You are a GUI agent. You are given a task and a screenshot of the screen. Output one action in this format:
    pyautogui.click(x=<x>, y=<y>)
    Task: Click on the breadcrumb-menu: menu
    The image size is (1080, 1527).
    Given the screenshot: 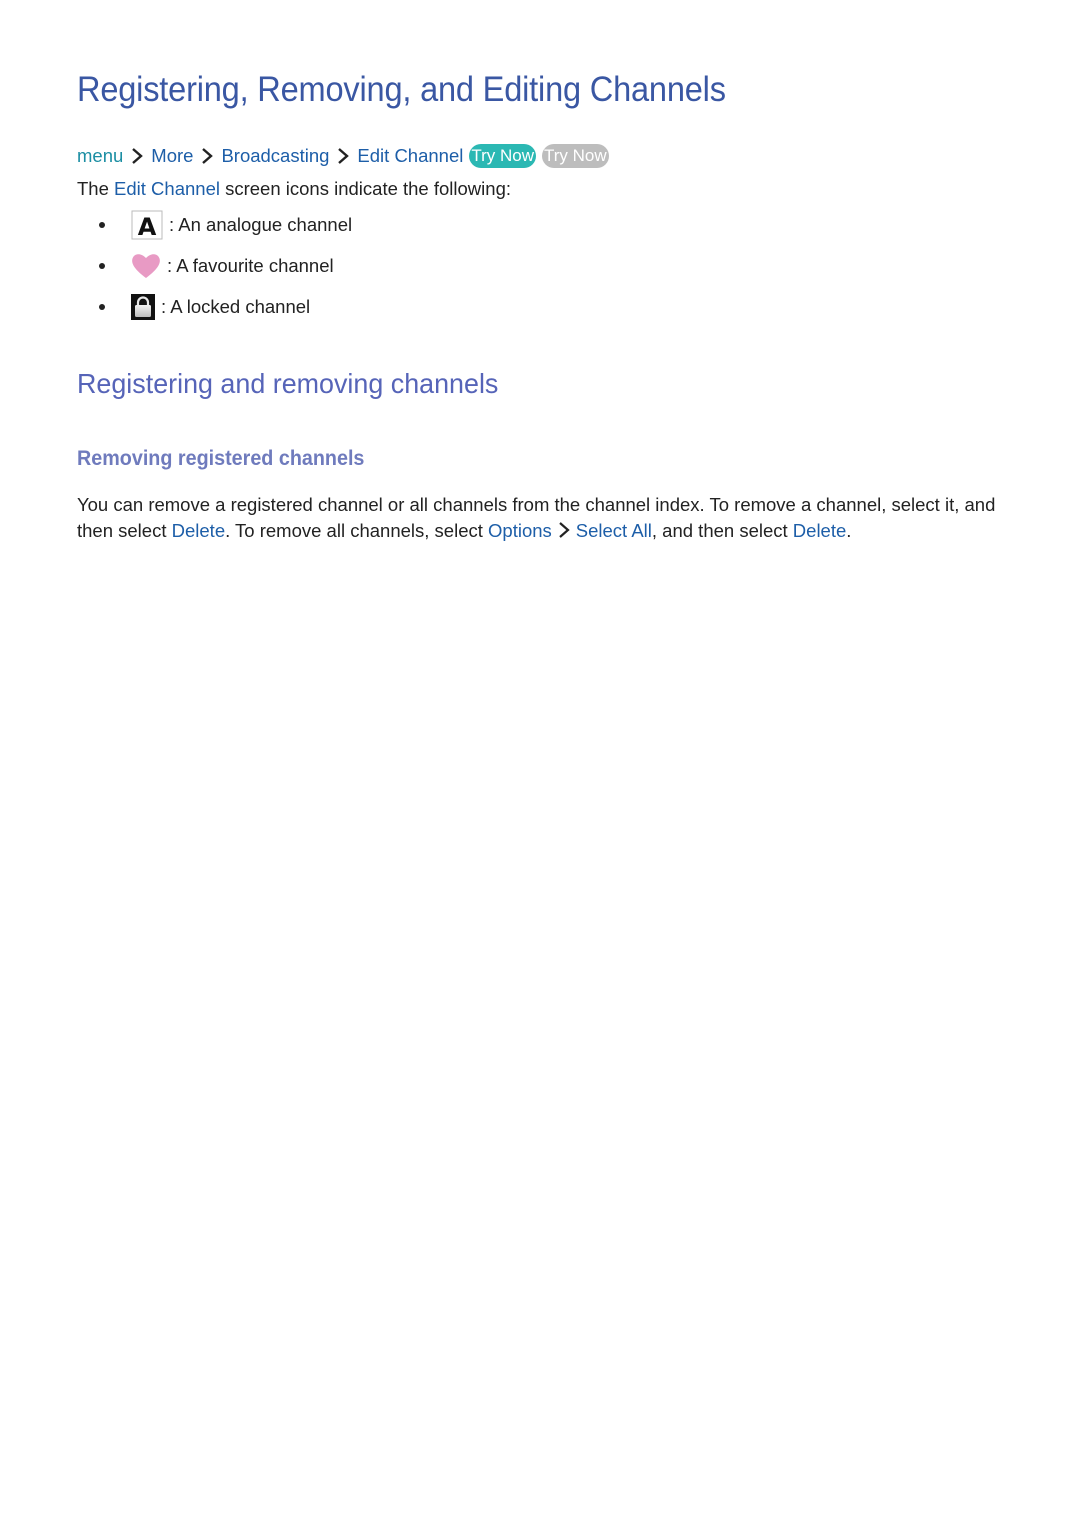 What is the action you would take?
    pyautogui.click(x=100, y=156)
    